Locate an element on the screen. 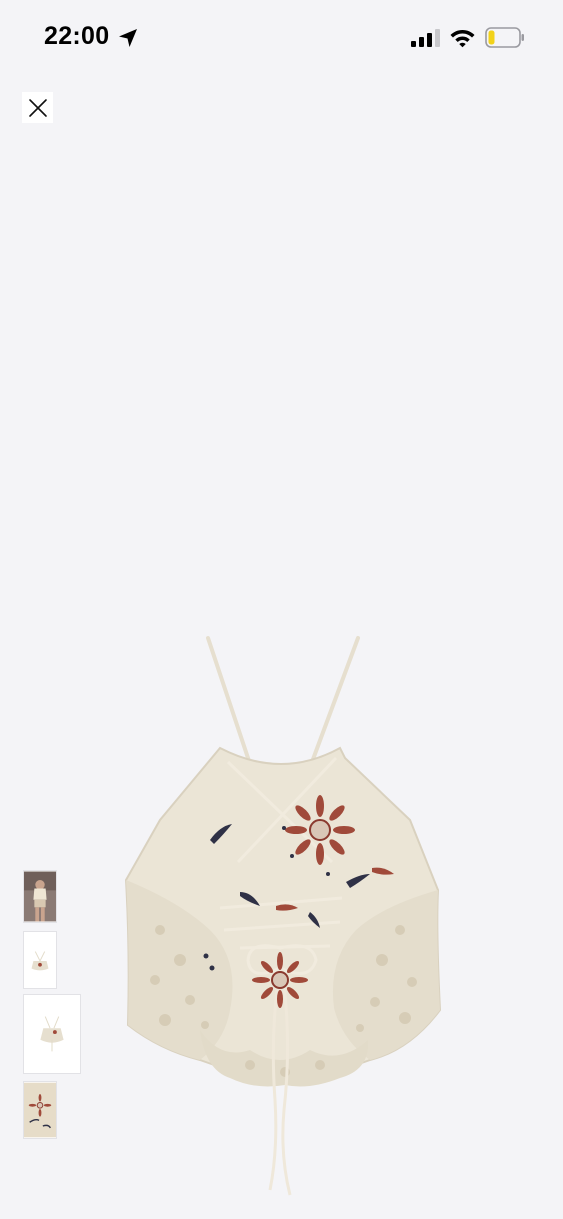 Image resolution: width=563 pixels, height=1219 pixels. close-icon is located at coordinates (37, 107).